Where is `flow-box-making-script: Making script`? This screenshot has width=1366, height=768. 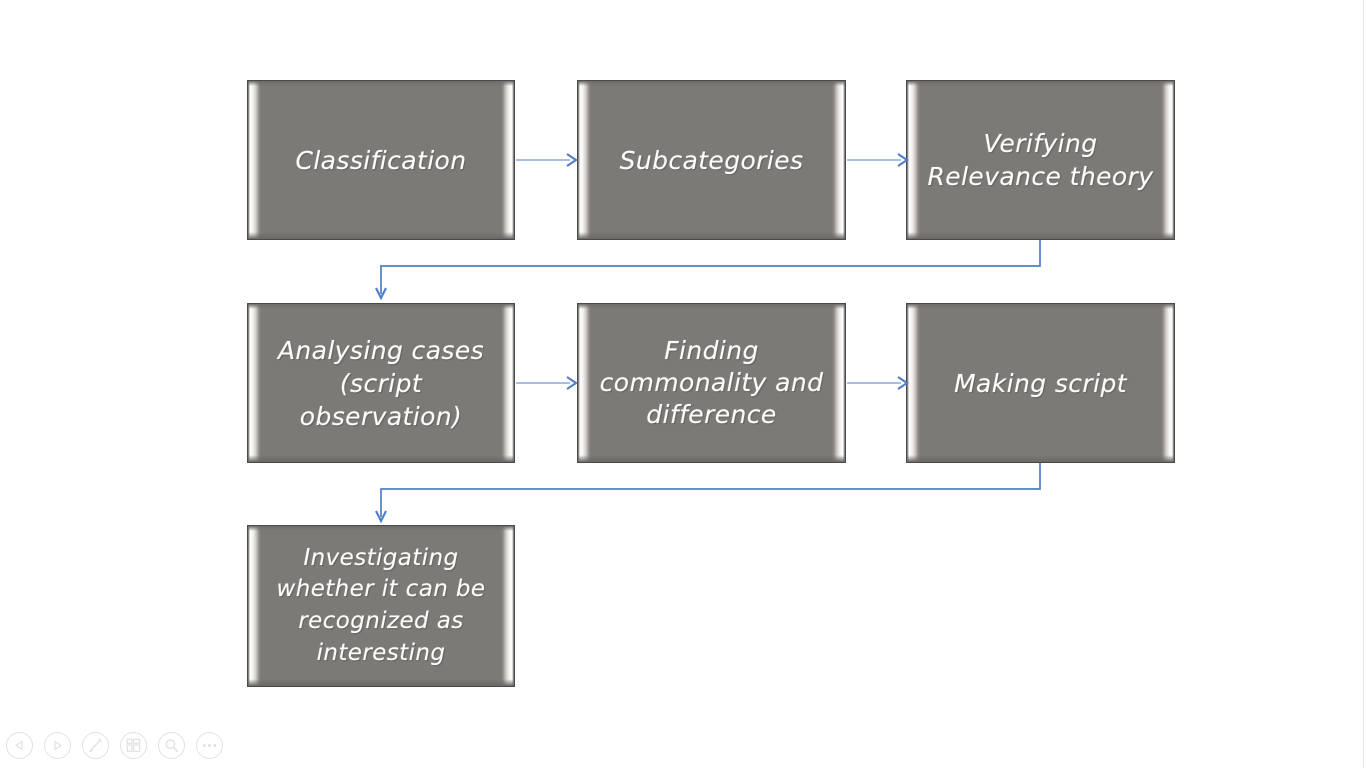
flow-box-making-script: Making script is located at coordinates (1040, 383).